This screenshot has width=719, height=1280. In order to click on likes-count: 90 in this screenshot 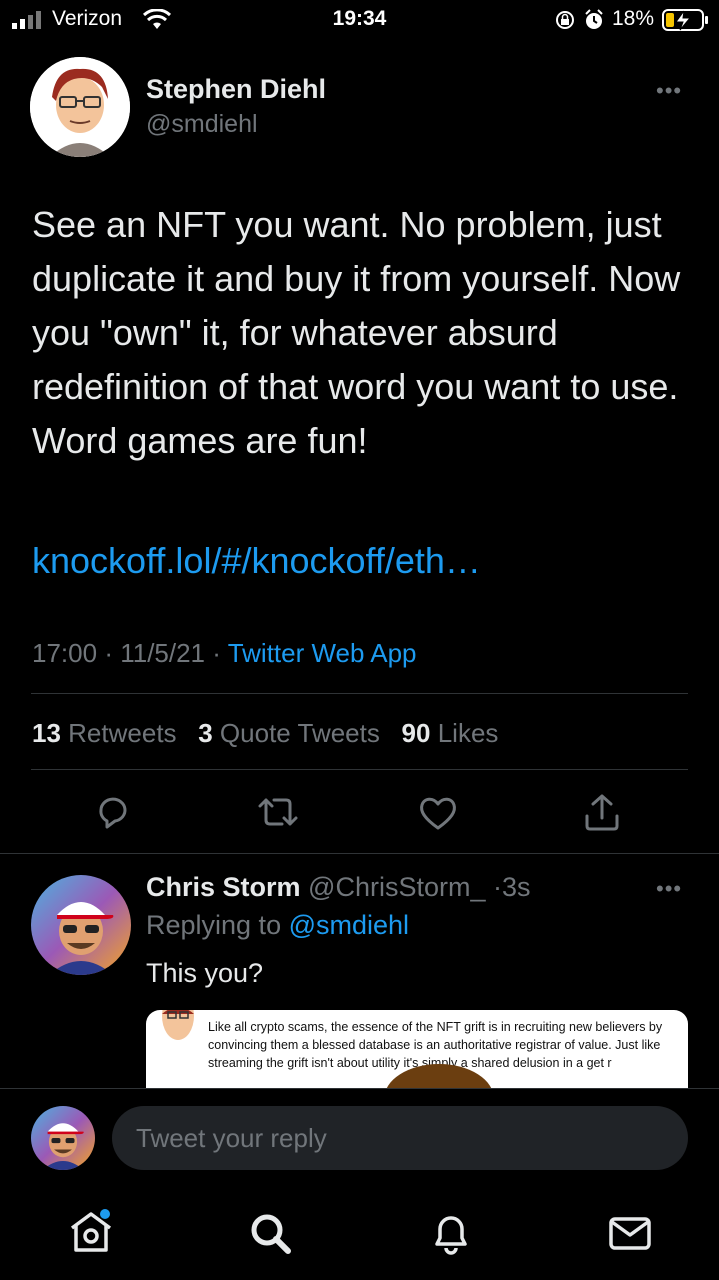, I will do `click(416, 733)`.